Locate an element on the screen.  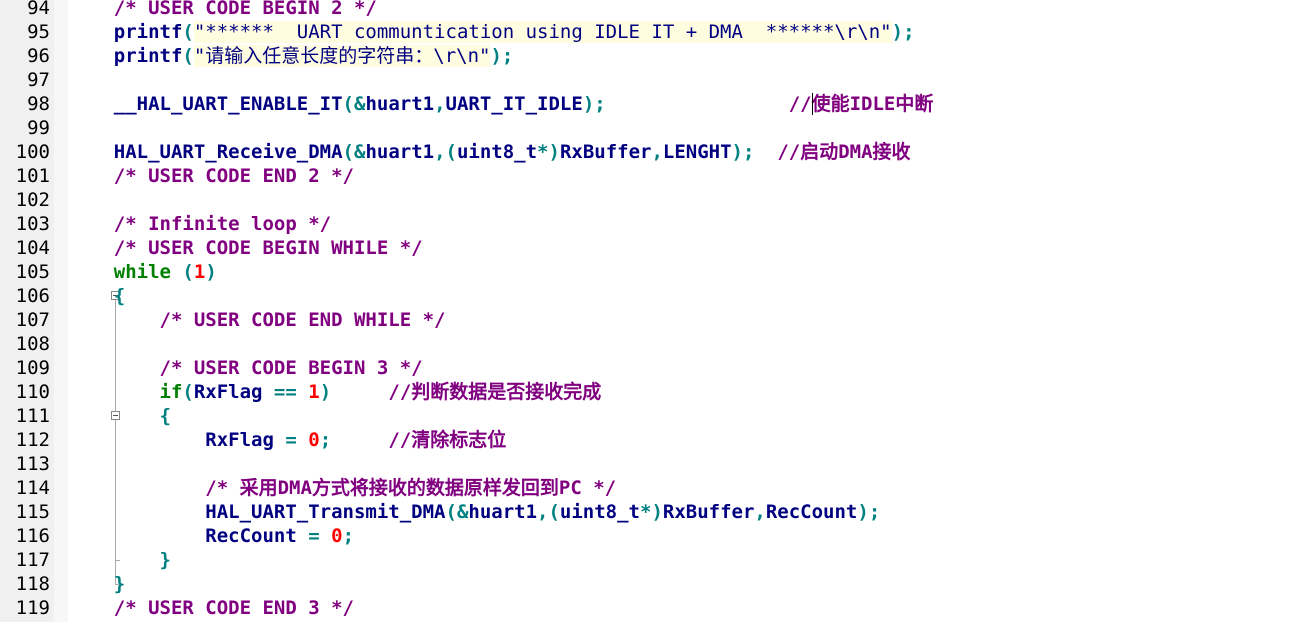
code-line: RxFlag = 0; //清除标志位 is located at coordinates (687, 440).